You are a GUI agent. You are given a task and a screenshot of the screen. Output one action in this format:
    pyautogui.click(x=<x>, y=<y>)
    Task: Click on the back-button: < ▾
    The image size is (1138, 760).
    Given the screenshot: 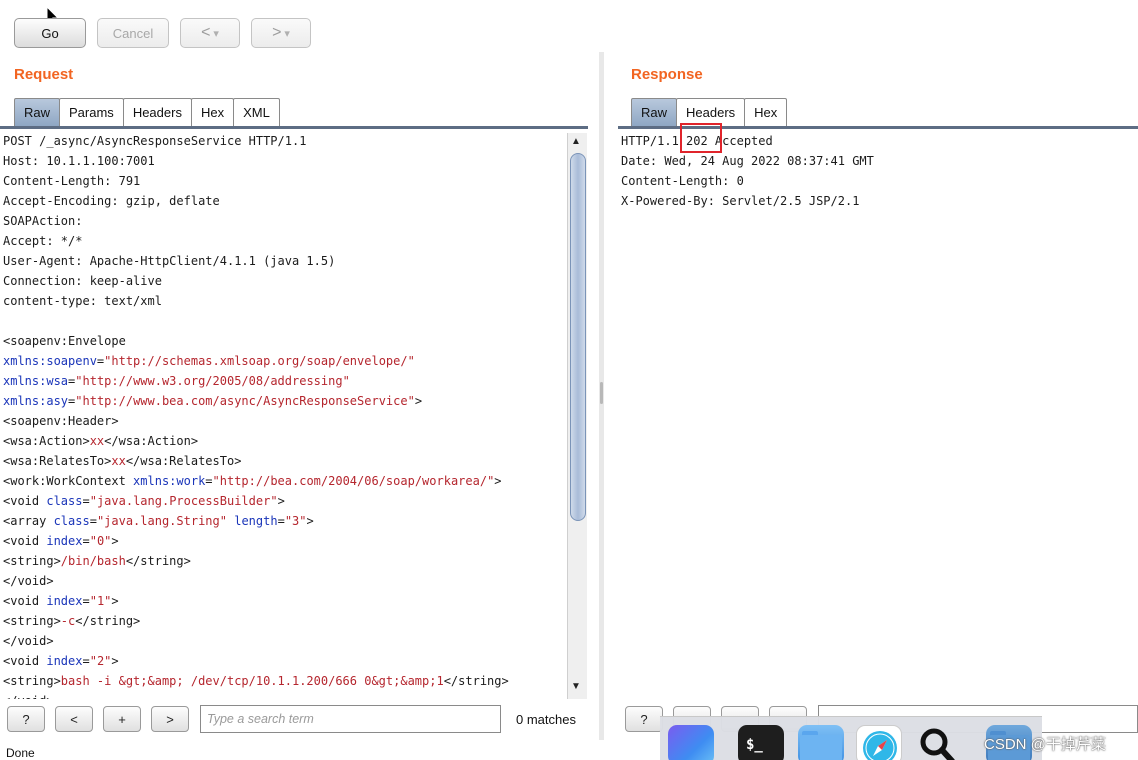 What is the action you would take?
    pyautogui.click(x=210, y=33)
    